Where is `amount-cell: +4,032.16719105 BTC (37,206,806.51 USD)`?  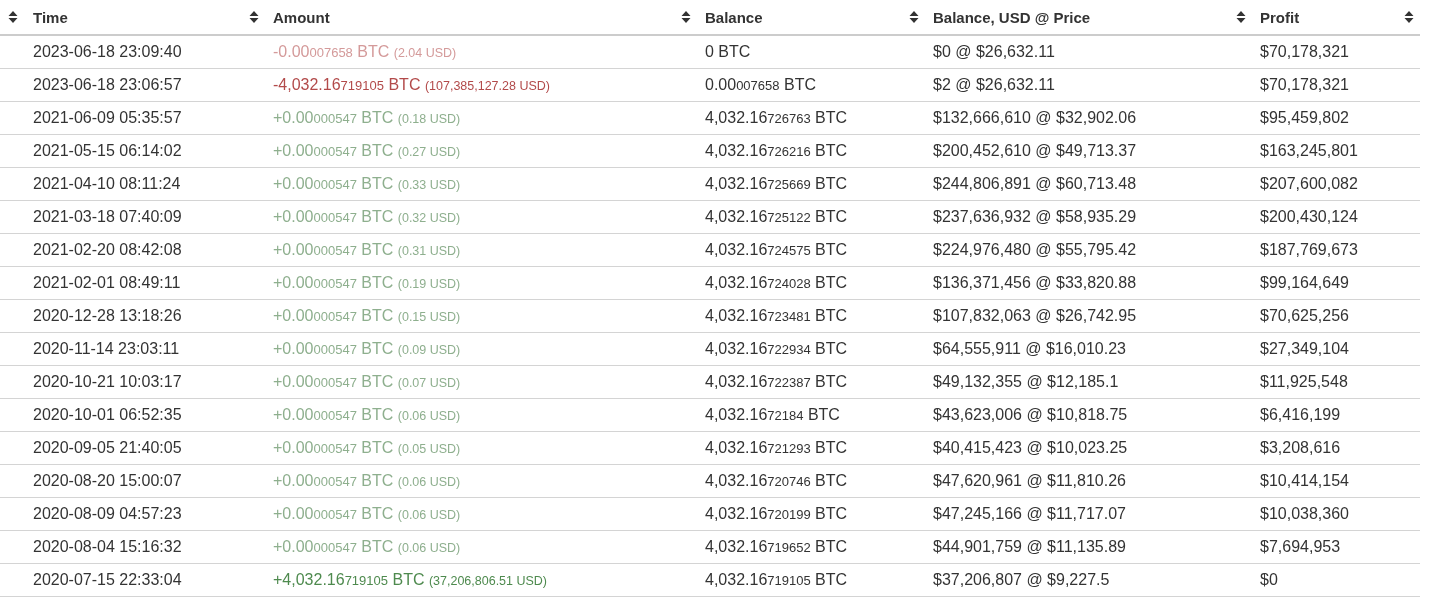
amount-cell: +4,032.16719105 BTC (37,206,806.51 USD) is located at coordinates (410, 579).